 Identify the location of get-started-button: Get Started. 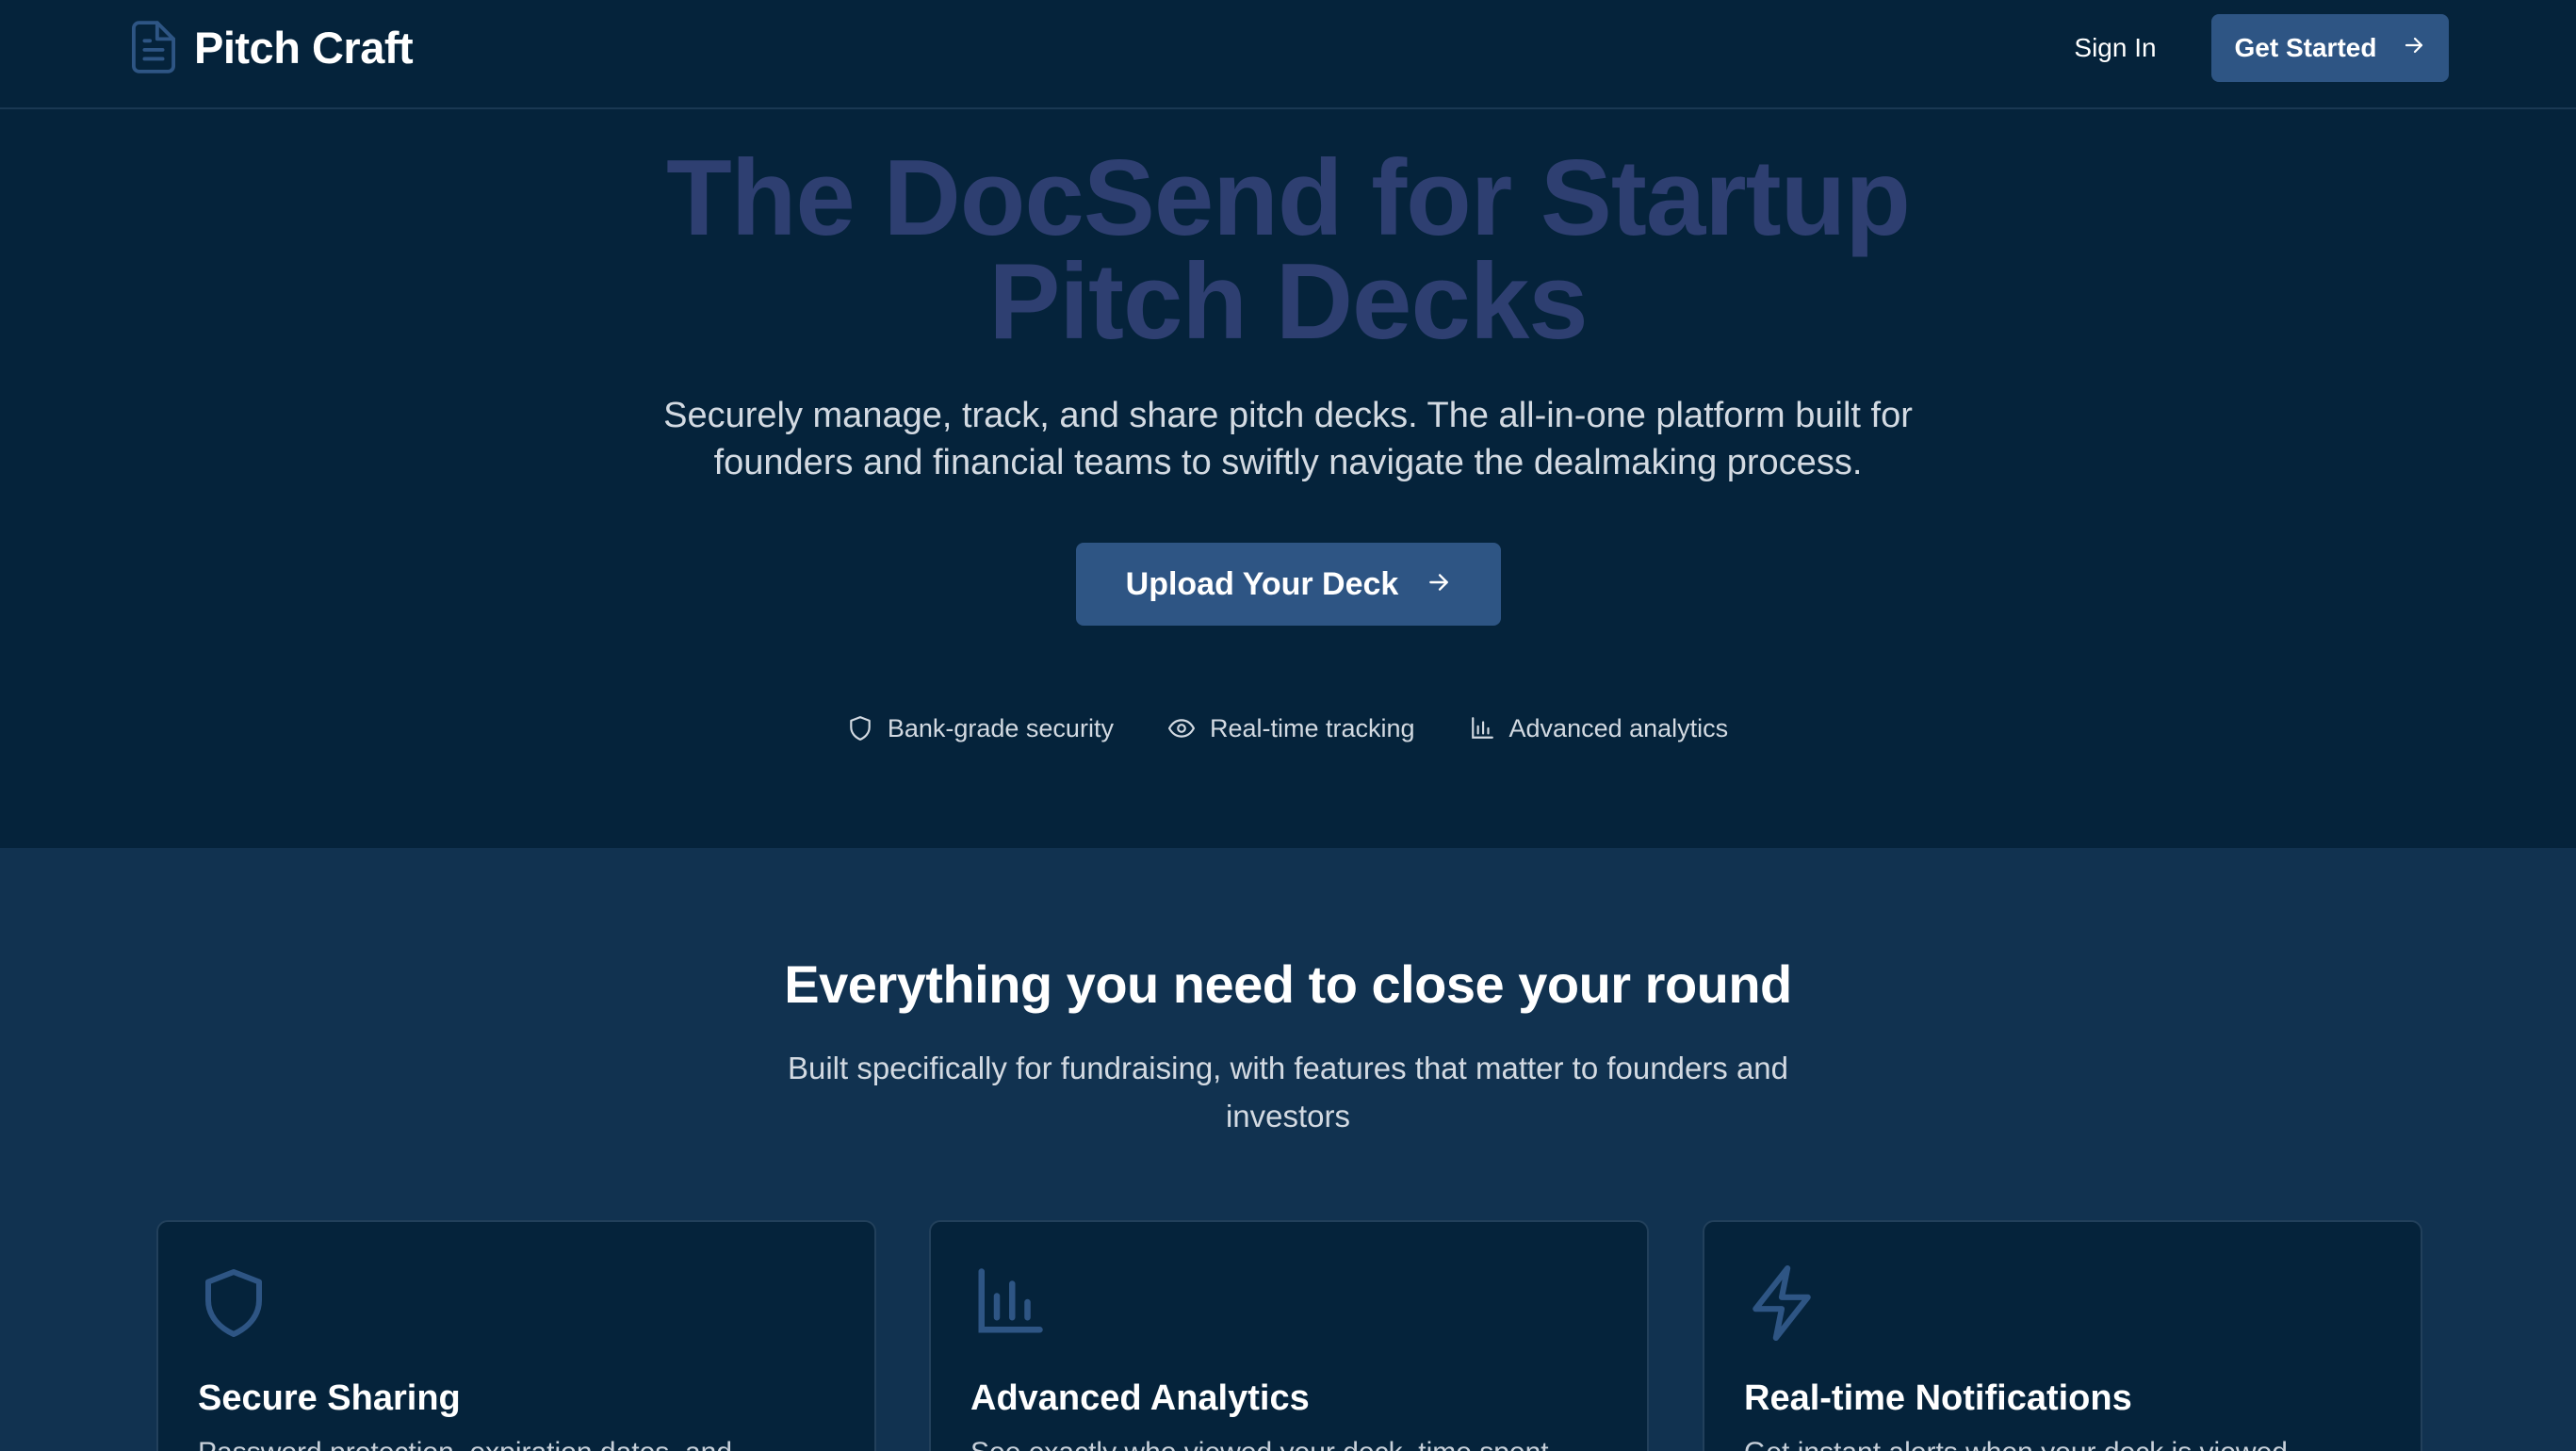
(2330, 48).